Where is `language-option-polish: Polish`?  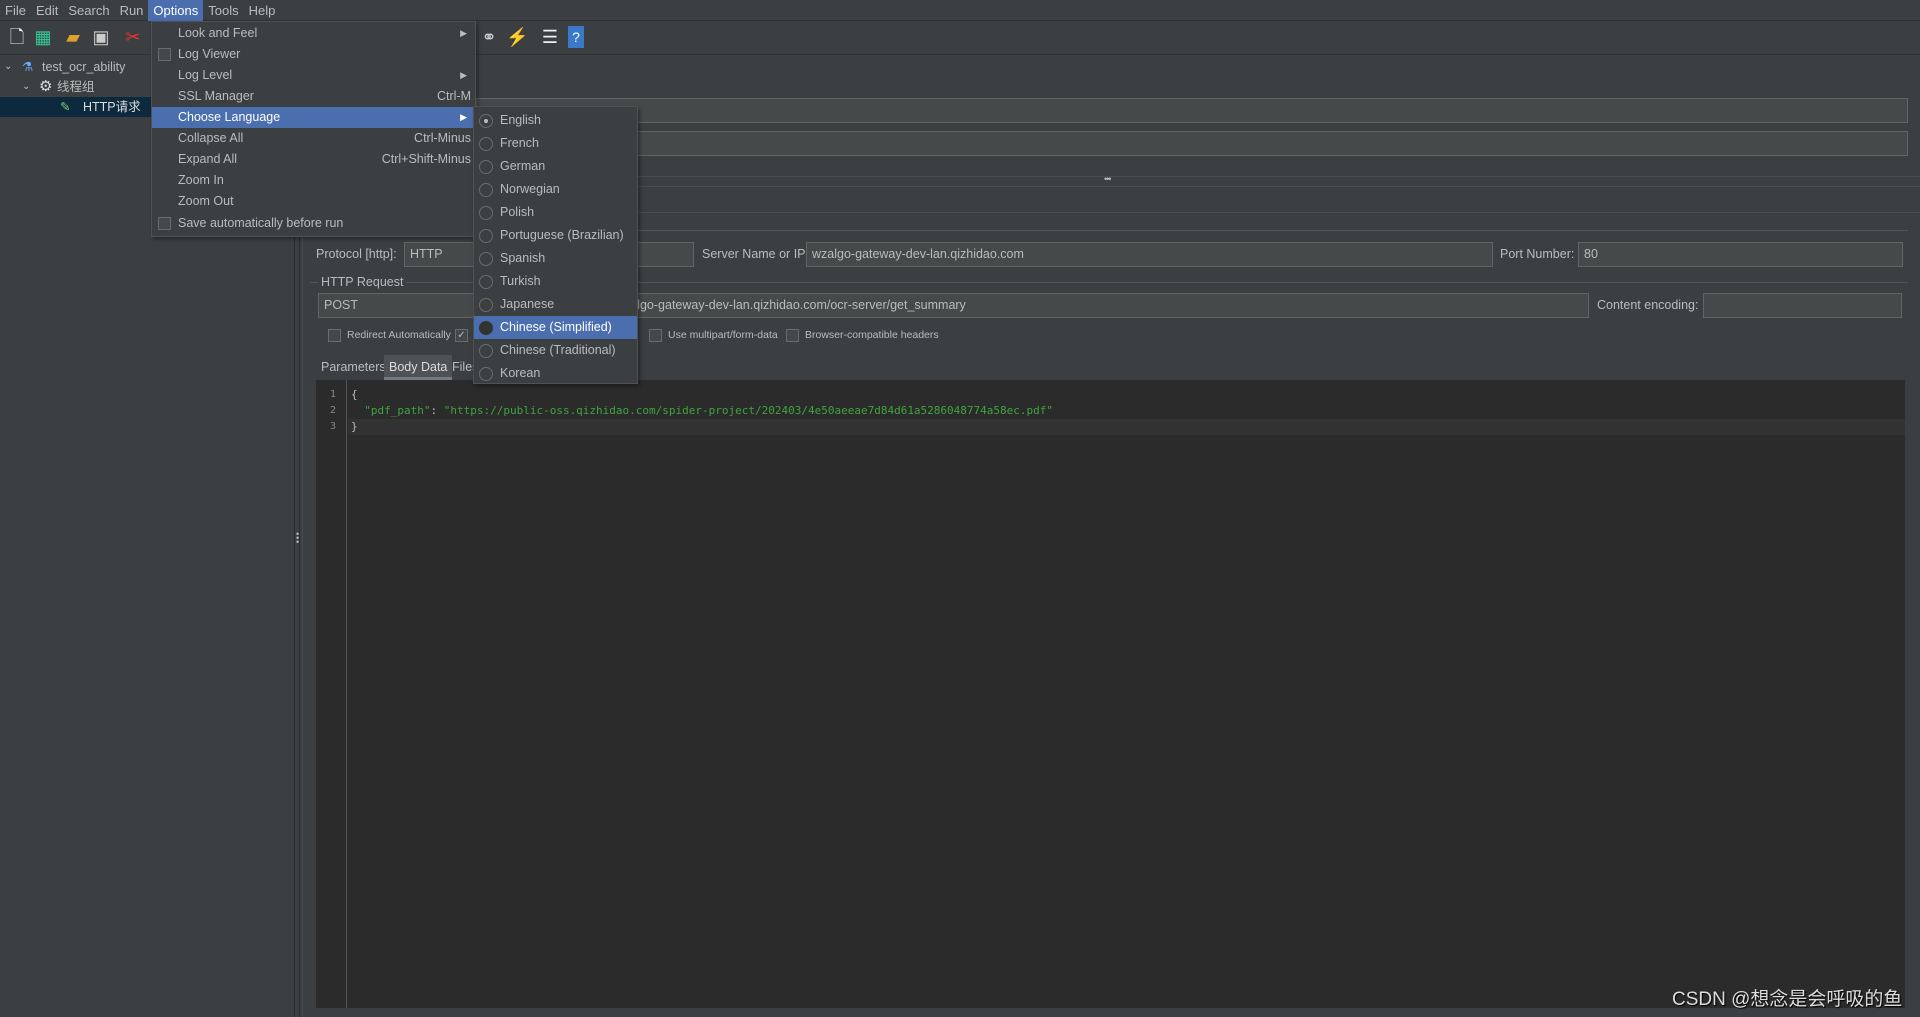 language-option-polish: Polish is located at coordinates (555, 212).